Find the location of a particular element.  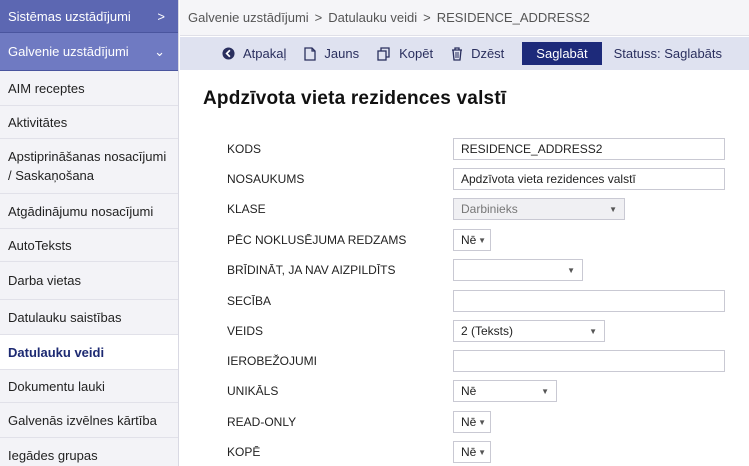

kope-value: Nē is located at coordinates (469, 452).